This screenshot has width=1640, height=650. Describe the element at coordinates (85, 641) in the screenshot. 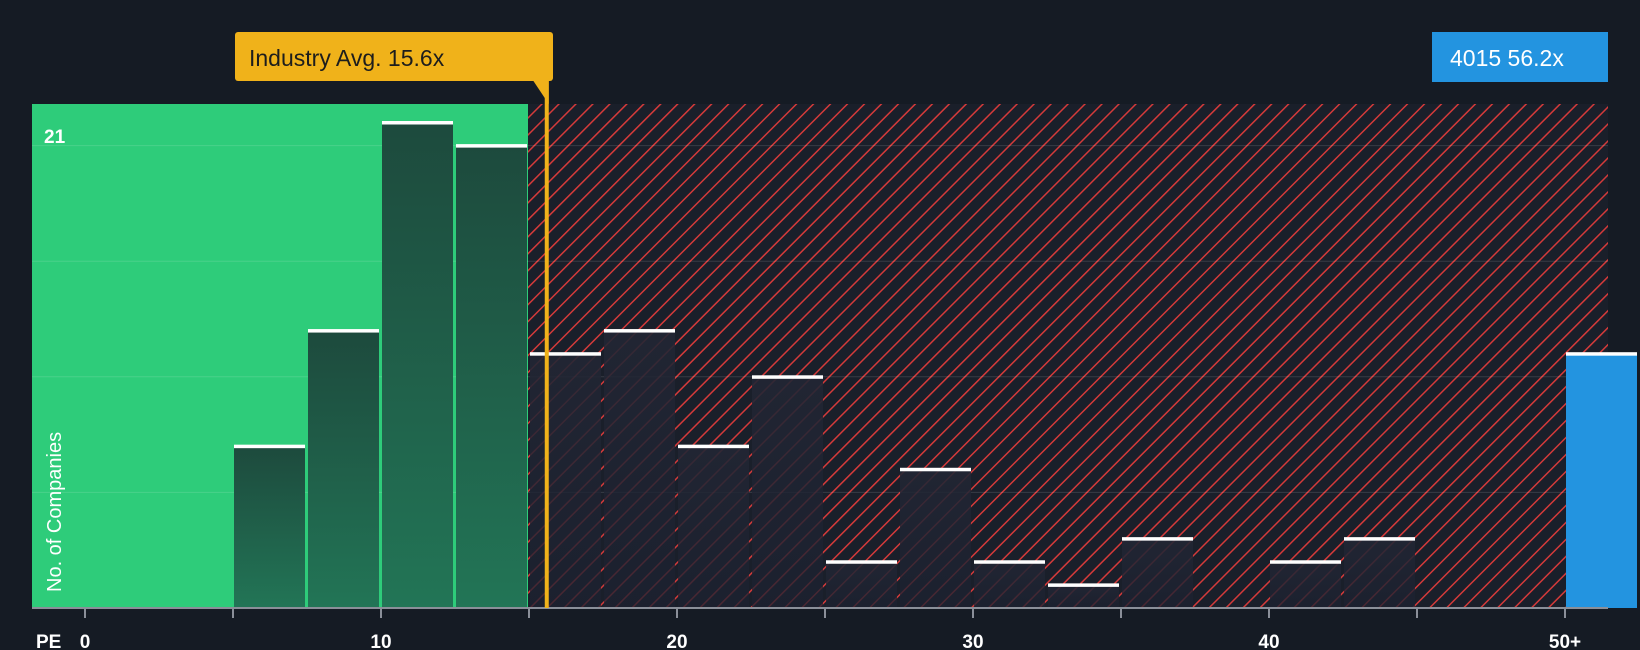

I see `x-axis-tick-label: 0` at that location.